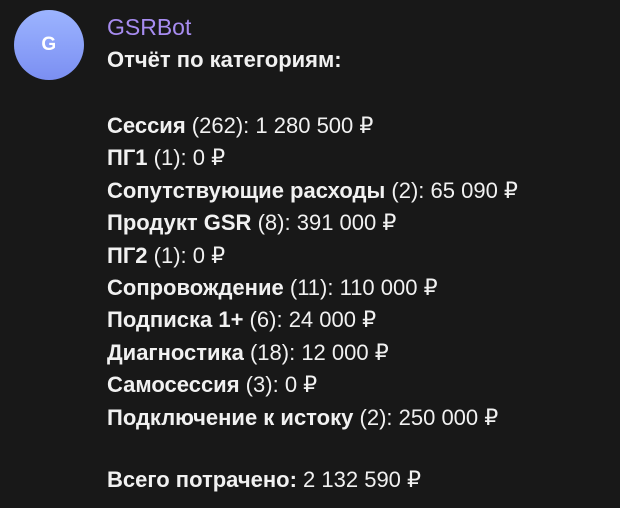 This screenshot has height=508, width=620. I want to click on avatar-letter: G, so click(49, 44).